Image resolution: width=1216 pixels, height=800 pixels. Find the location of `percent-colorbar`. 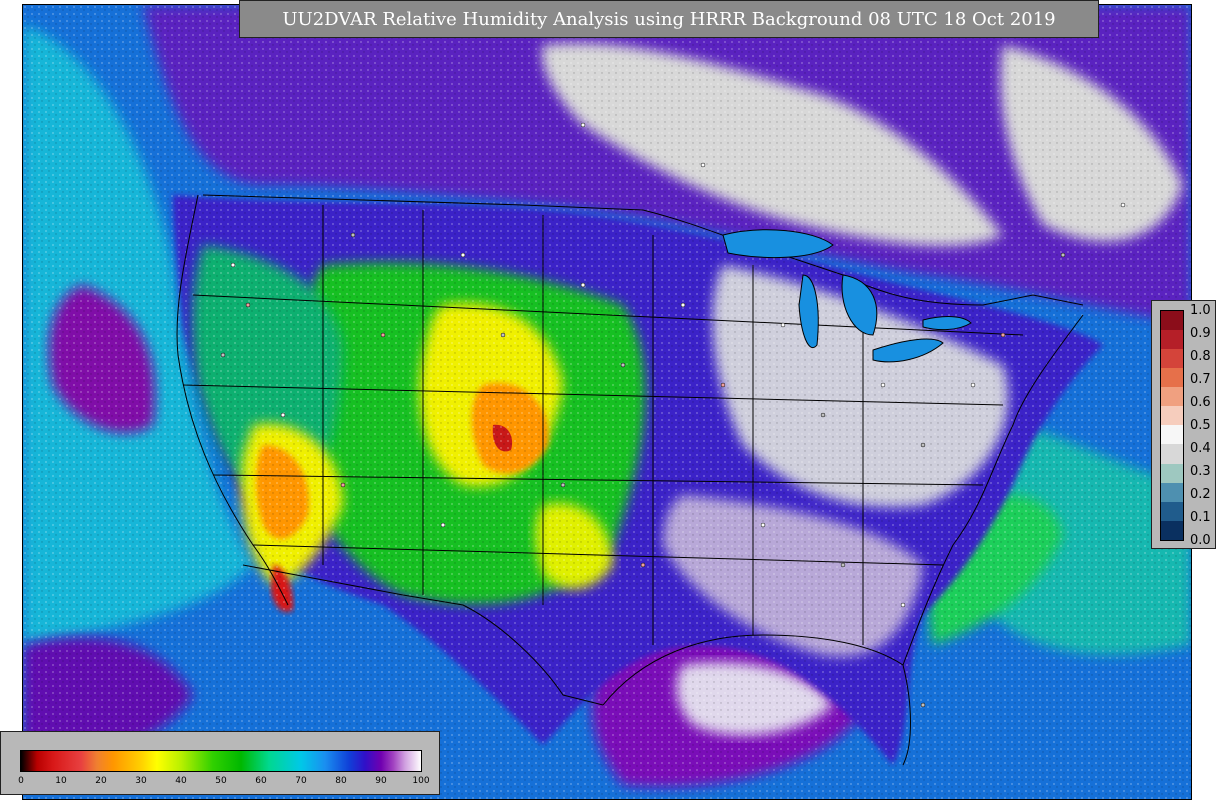

percent-colorbar is located at coordinates (221, 761).